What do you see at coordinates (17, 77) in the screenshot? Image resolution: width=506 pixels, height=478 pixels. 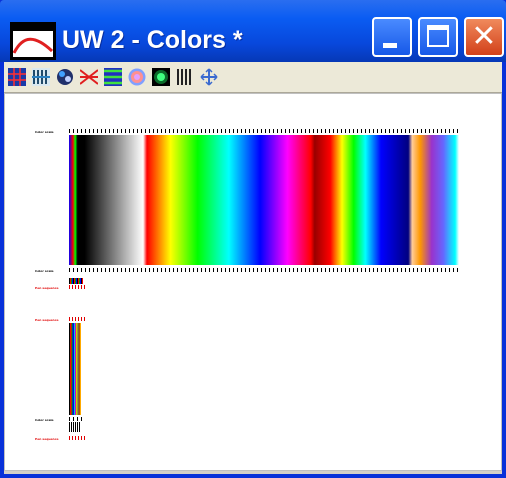 I see `grid-tool-icon` at bounding box center [17, 77].